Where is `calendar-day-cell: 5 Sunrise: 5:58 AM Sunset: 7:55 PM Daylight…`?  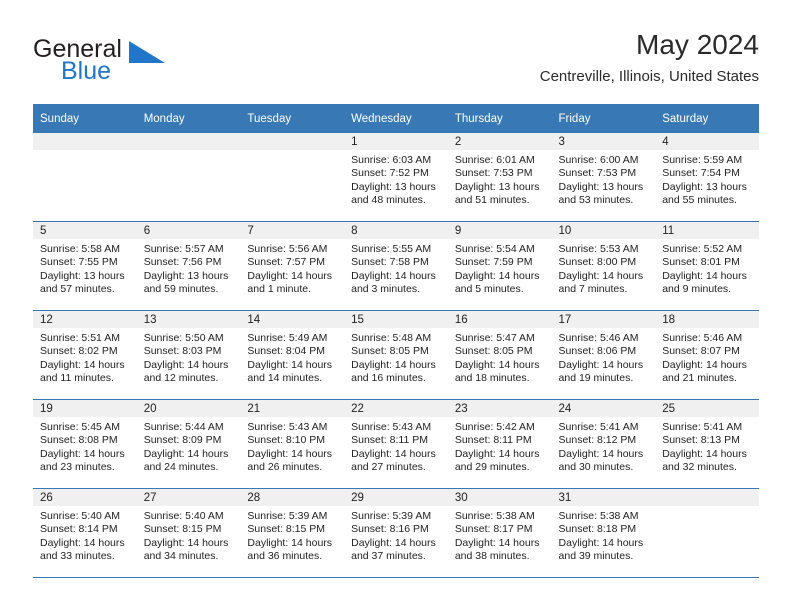
calendar-day-cell: 5 Sunrise: 5:58 AM Sunset: 7:55 PM Daylight… is located at coordinates (85, 266).